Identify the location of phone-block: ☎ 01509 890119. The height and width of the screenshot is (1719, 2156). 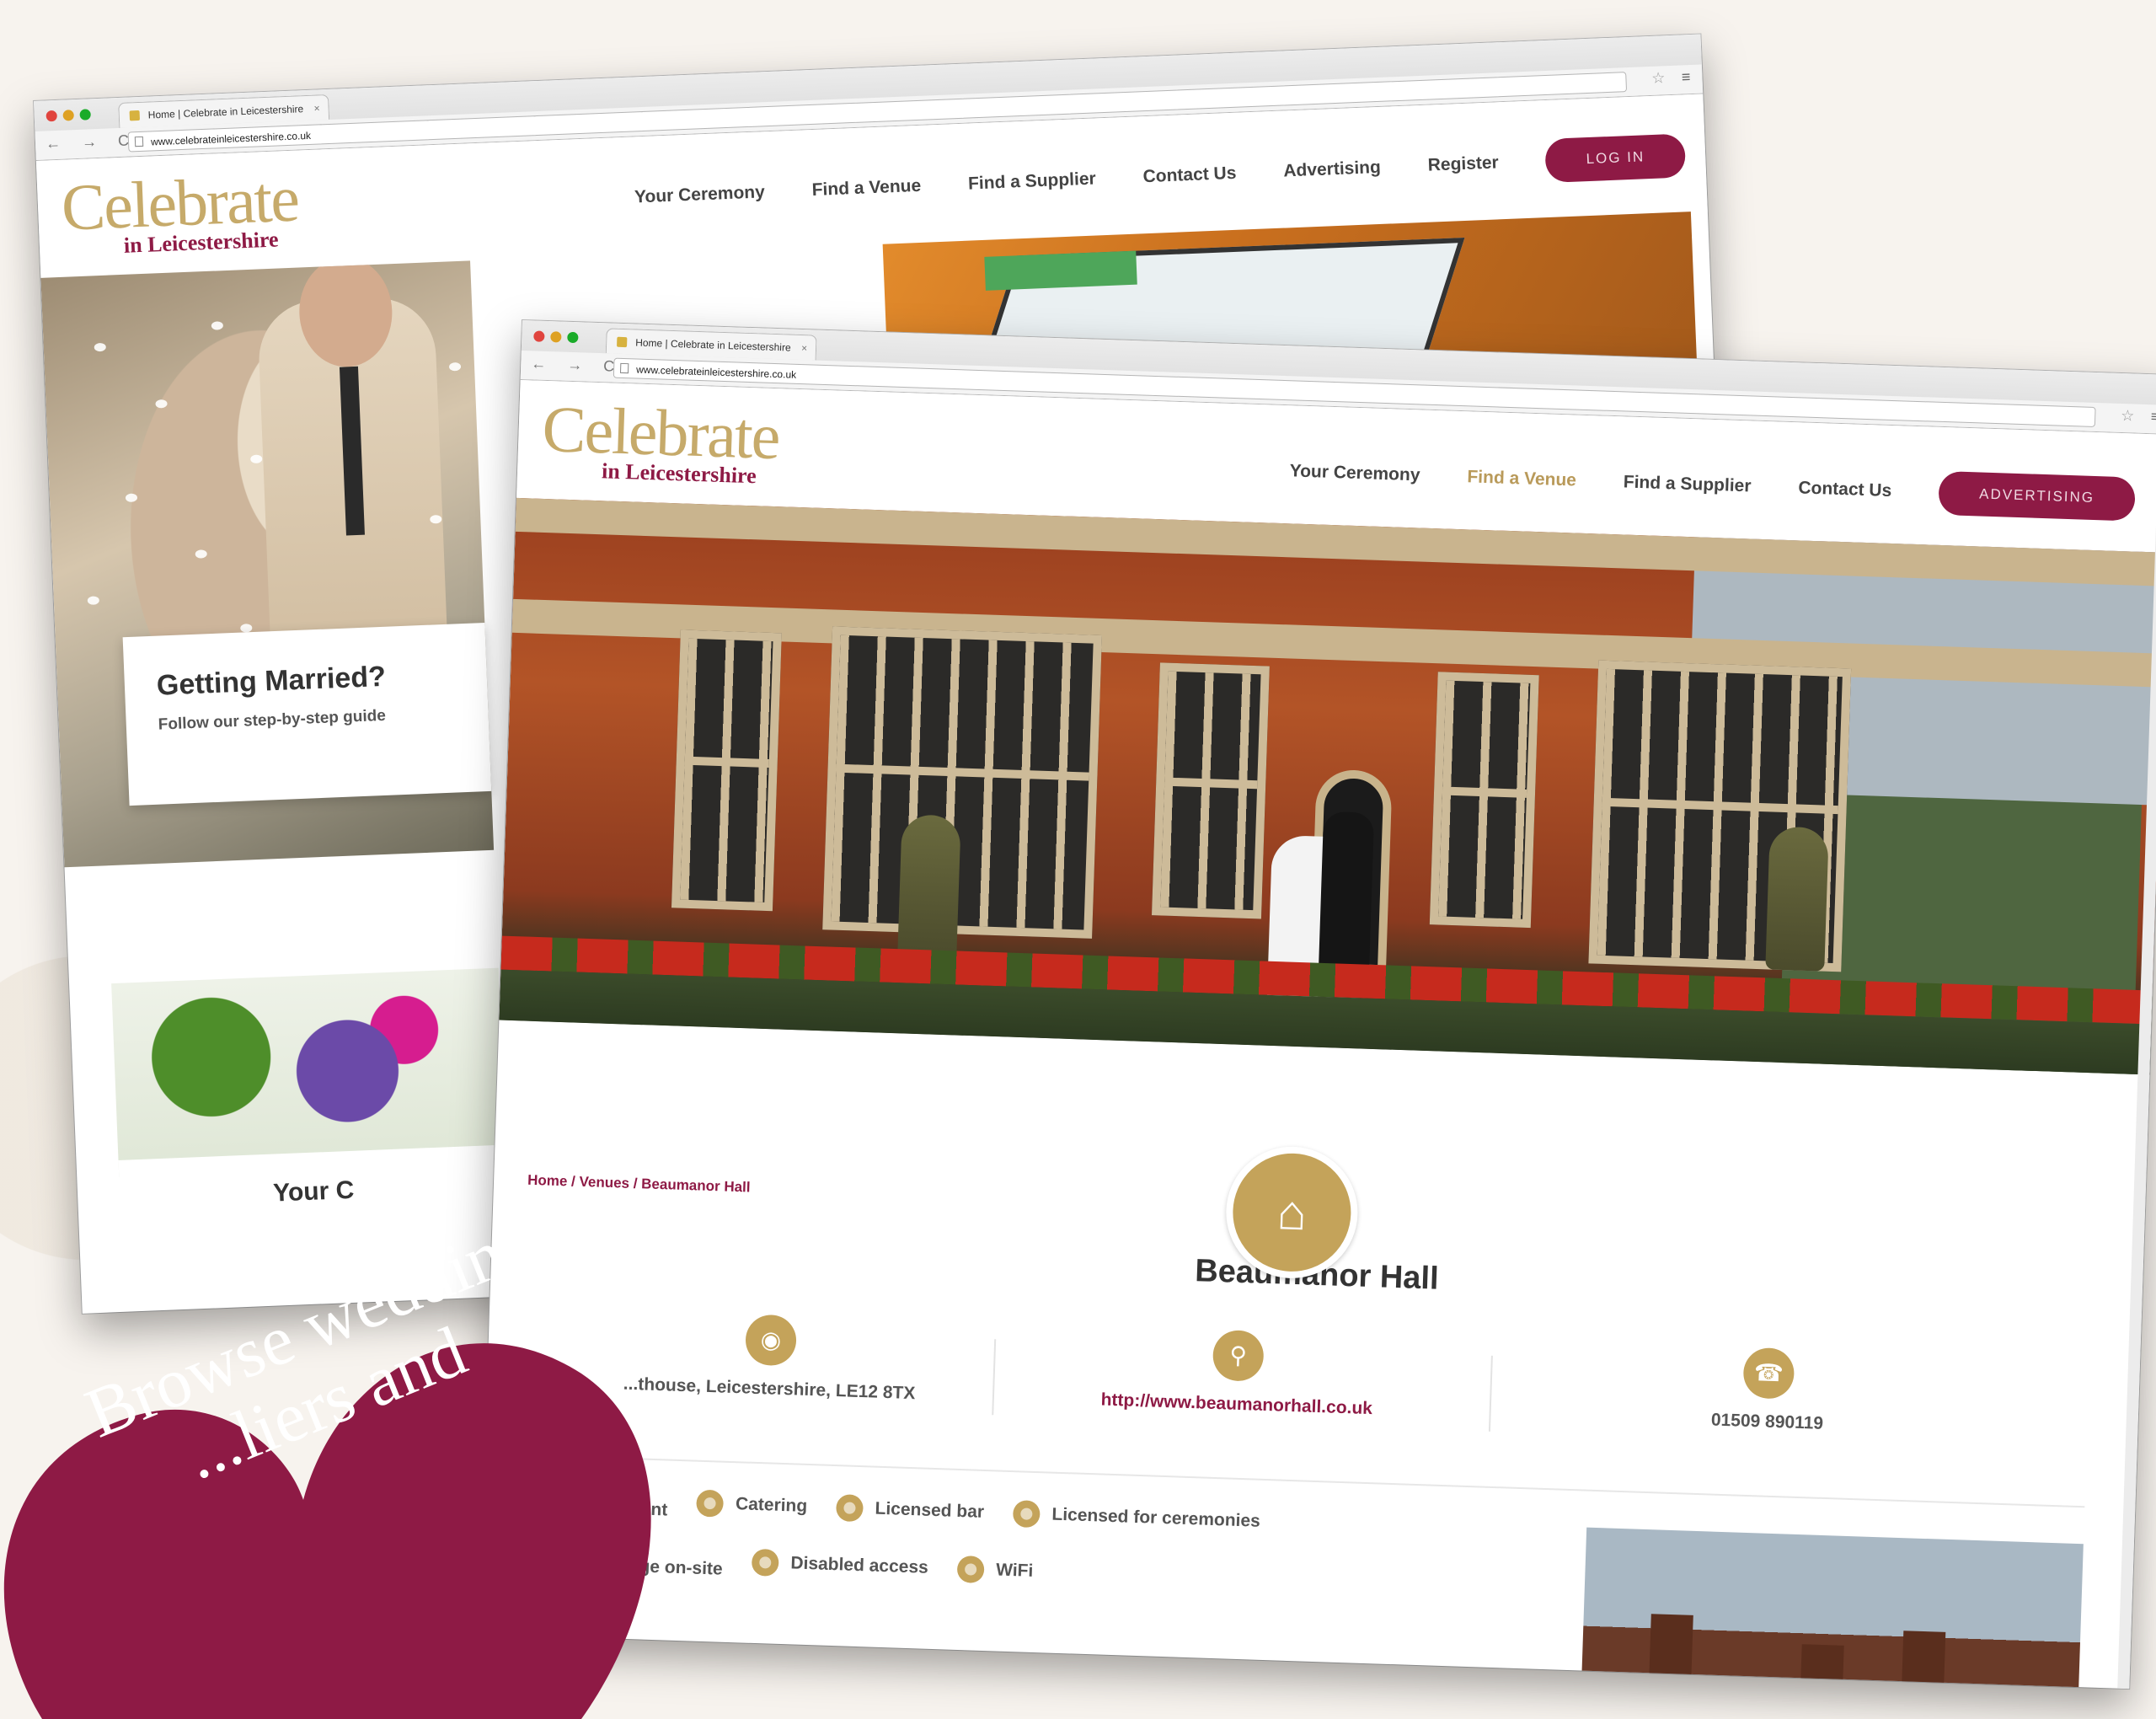
(1768, 1390).